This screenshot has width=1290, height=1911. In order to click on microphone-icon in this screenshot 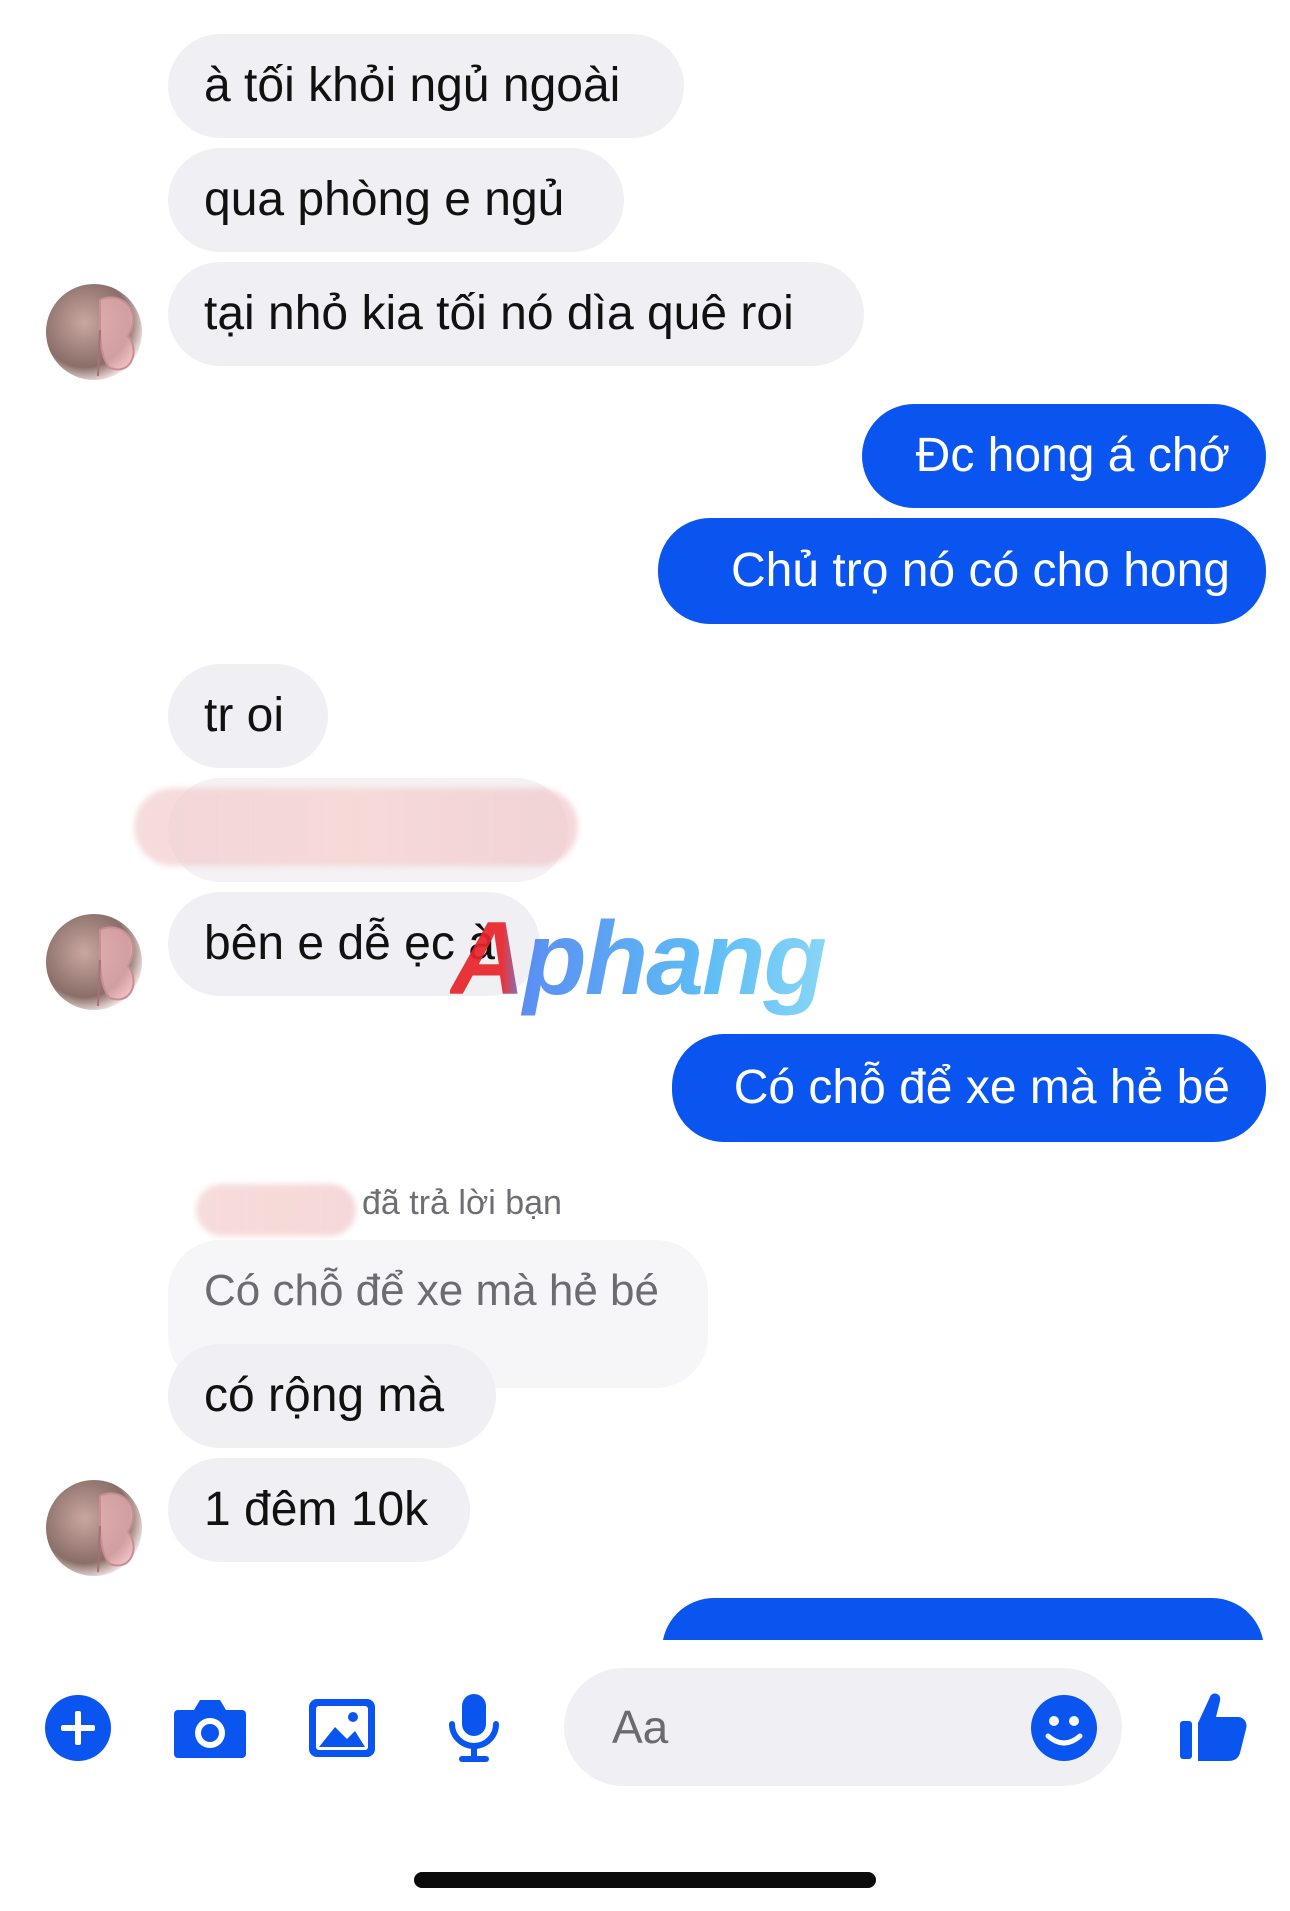, I will do `click(474, 1728)`.